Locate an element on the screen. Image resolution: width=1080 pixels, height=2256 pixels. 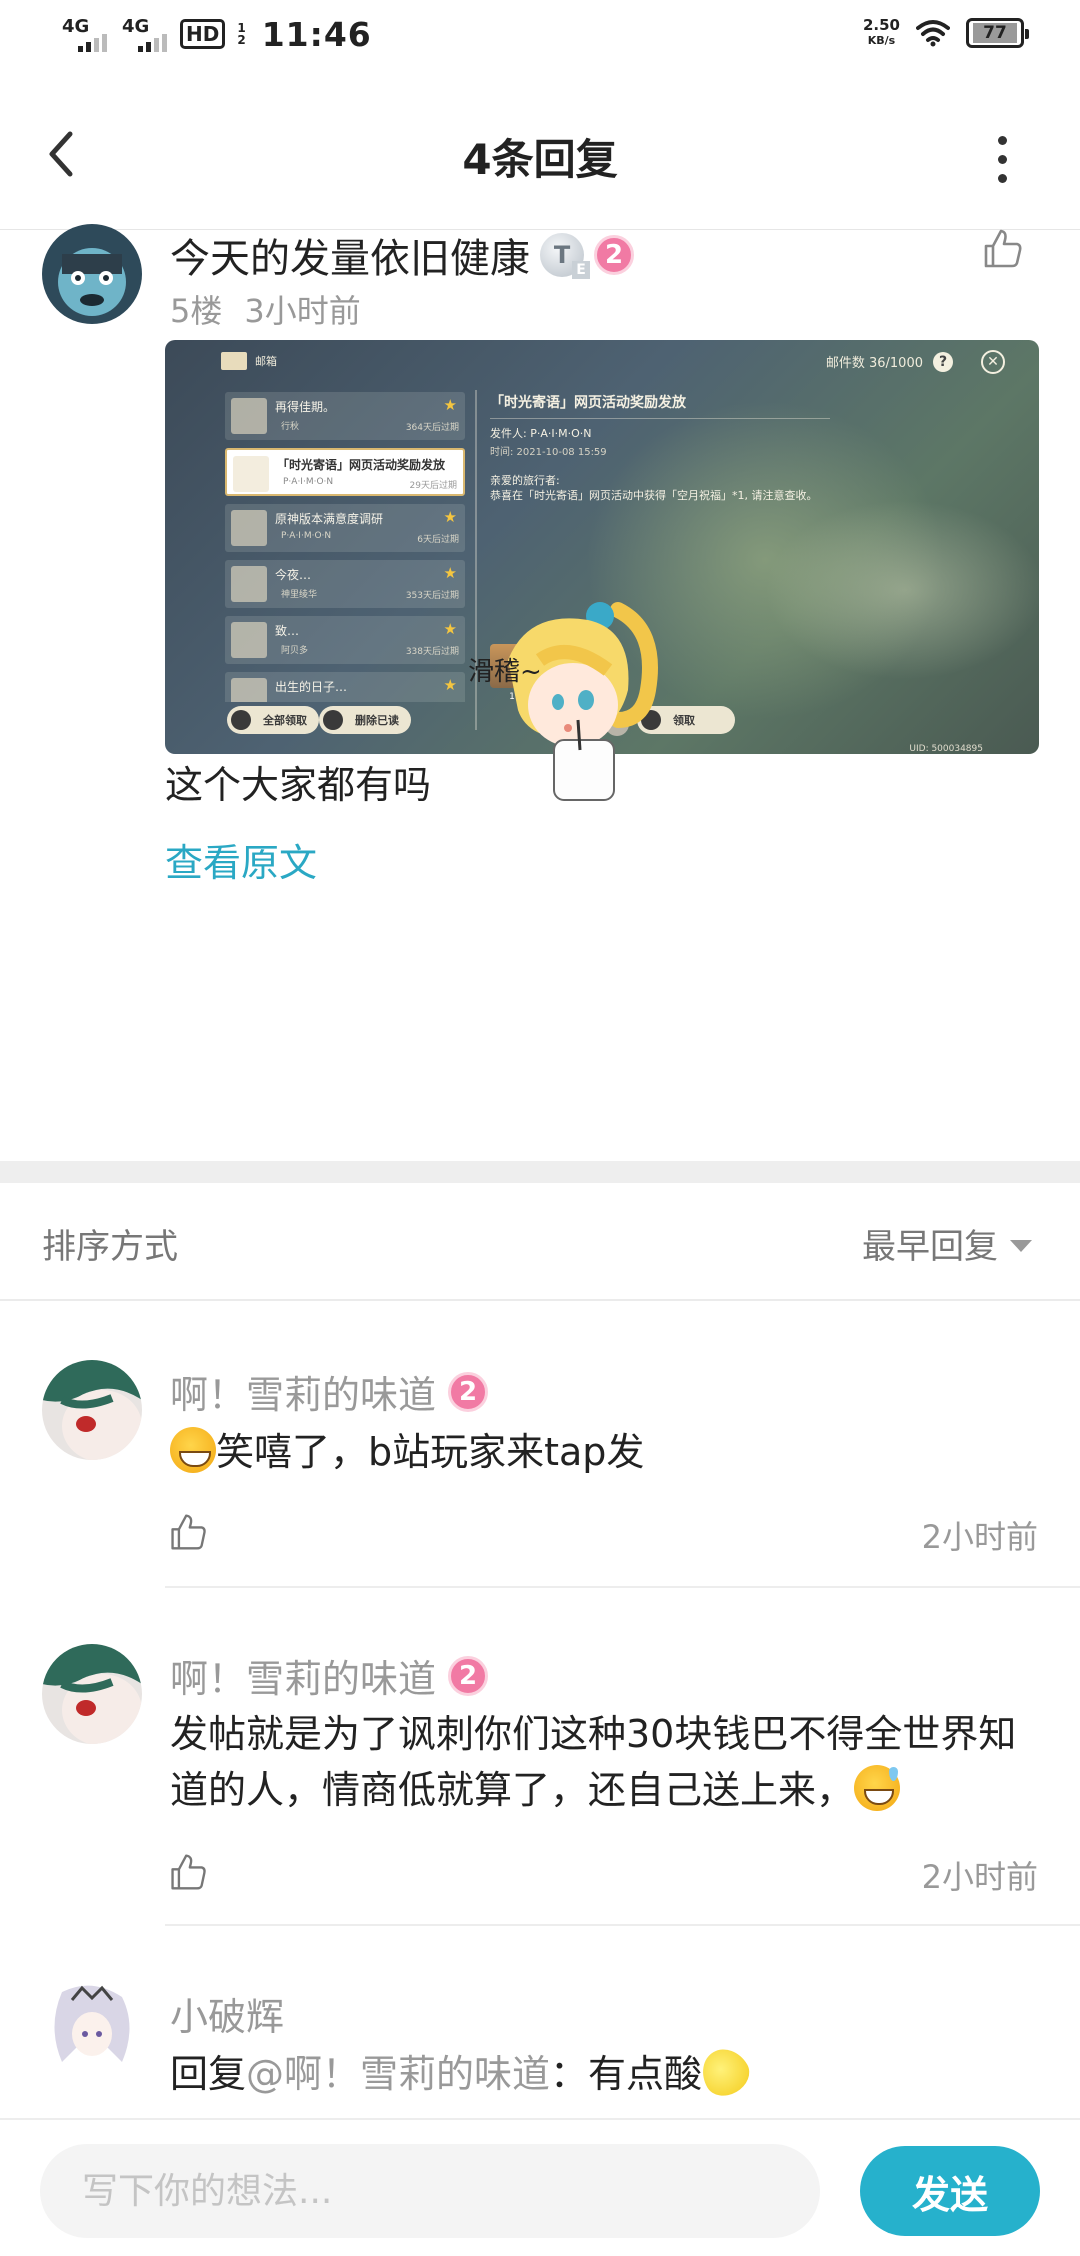
network-speed: 2.50 KB/s is located at coordinates (881, 33).